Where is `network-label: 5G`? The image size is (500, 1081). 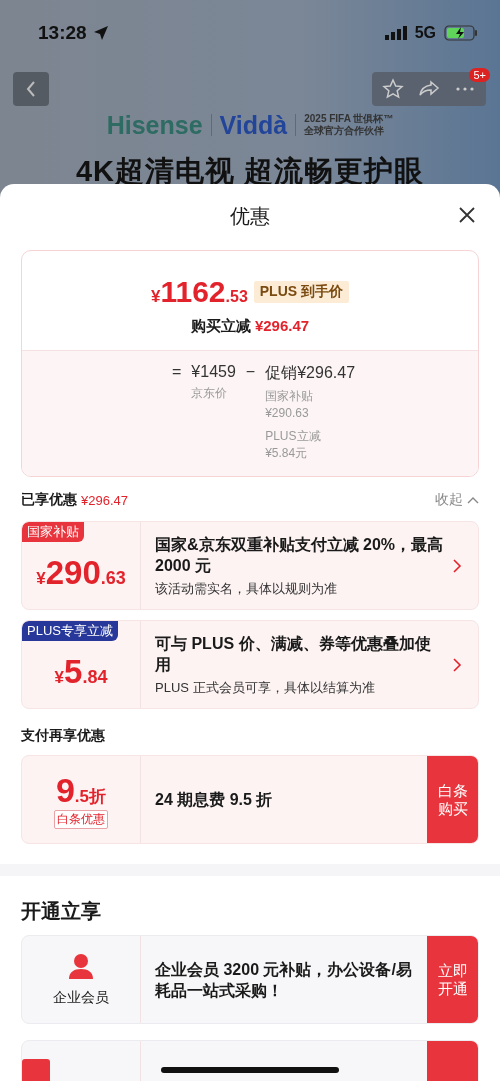
network-label: 5G is located at coordinates (425, 33).